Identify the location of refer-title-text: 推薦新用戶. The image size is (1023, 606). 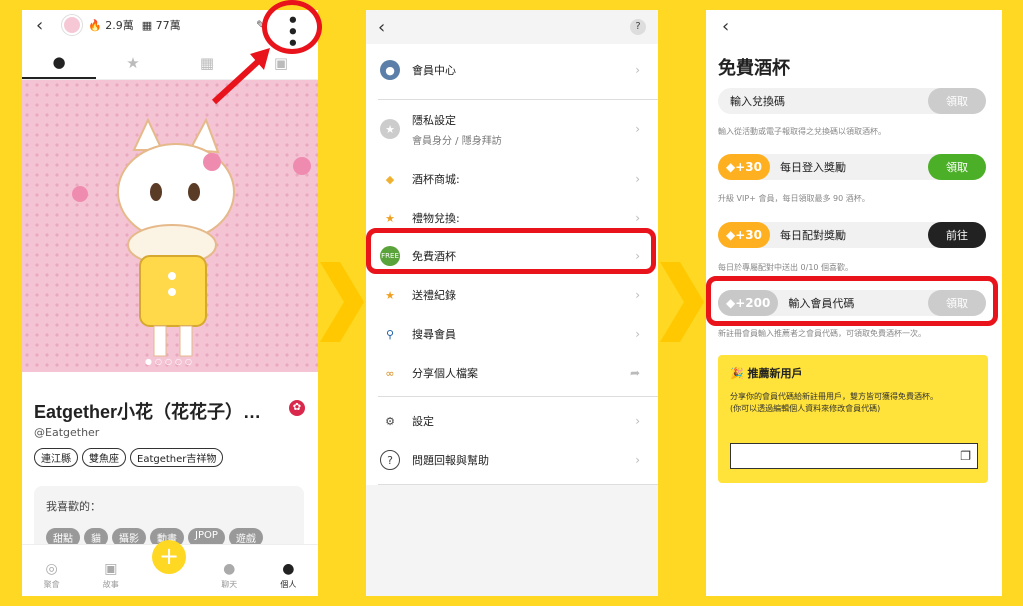
(775, 373).